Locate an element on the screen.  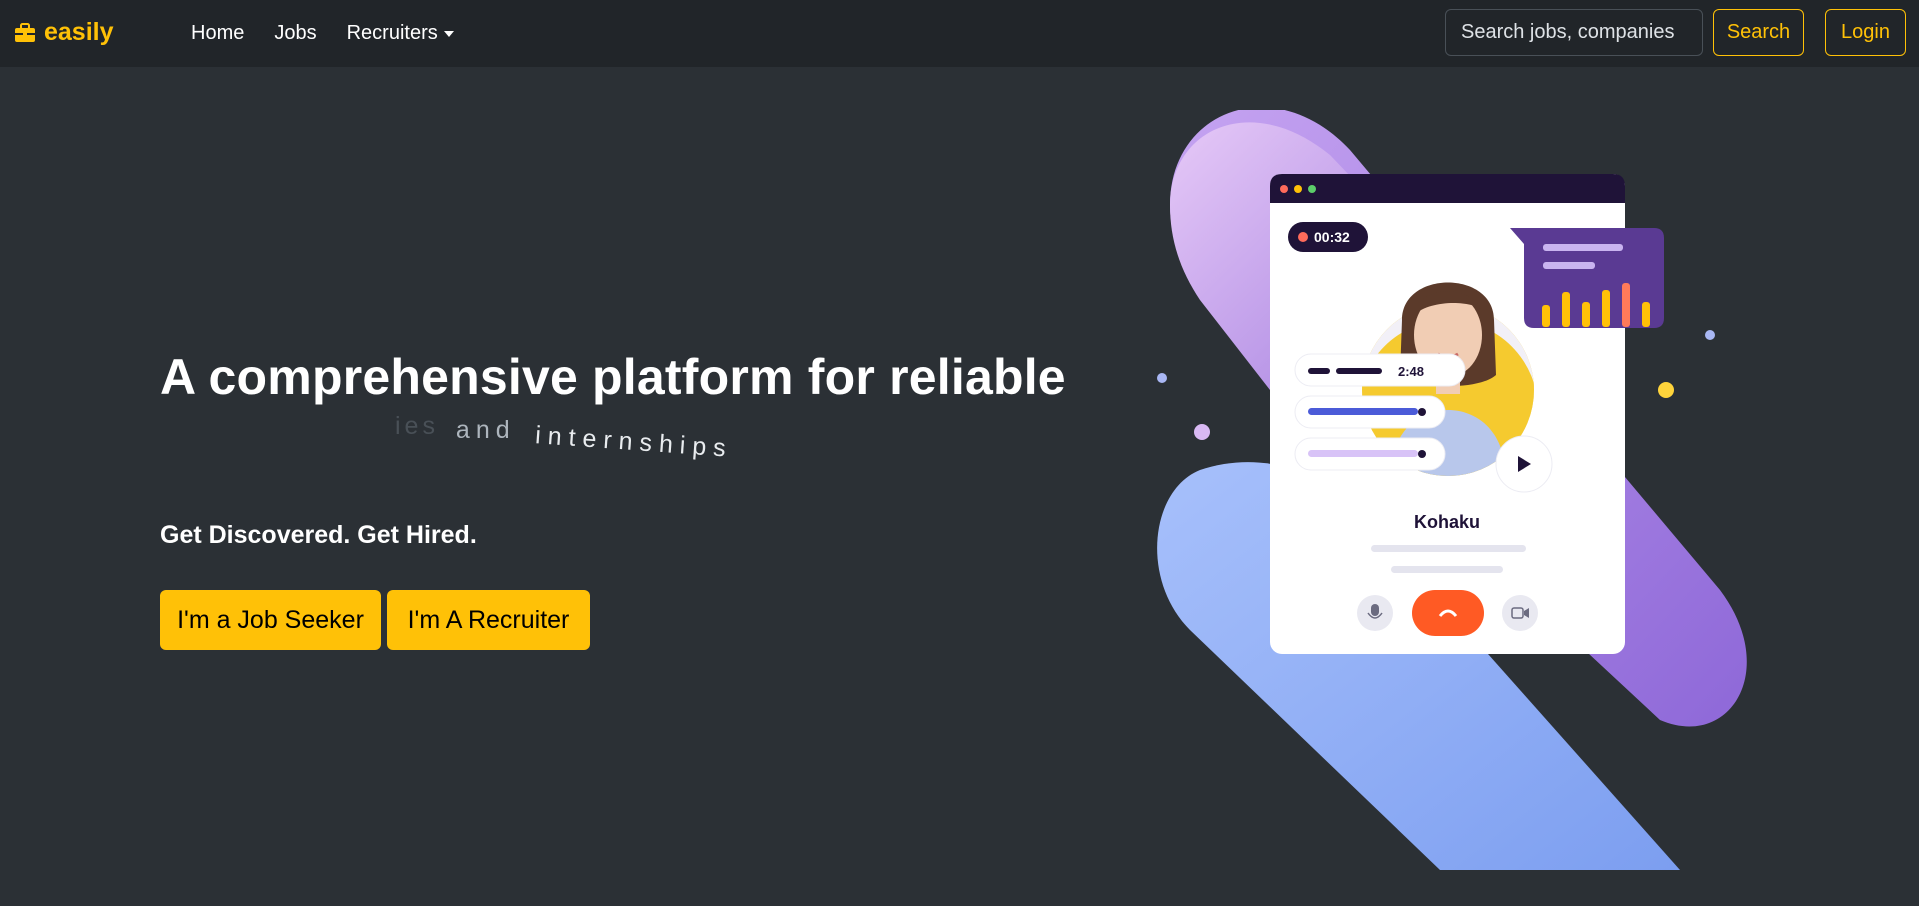
animated-word: and is located at coordinates (485, 430).